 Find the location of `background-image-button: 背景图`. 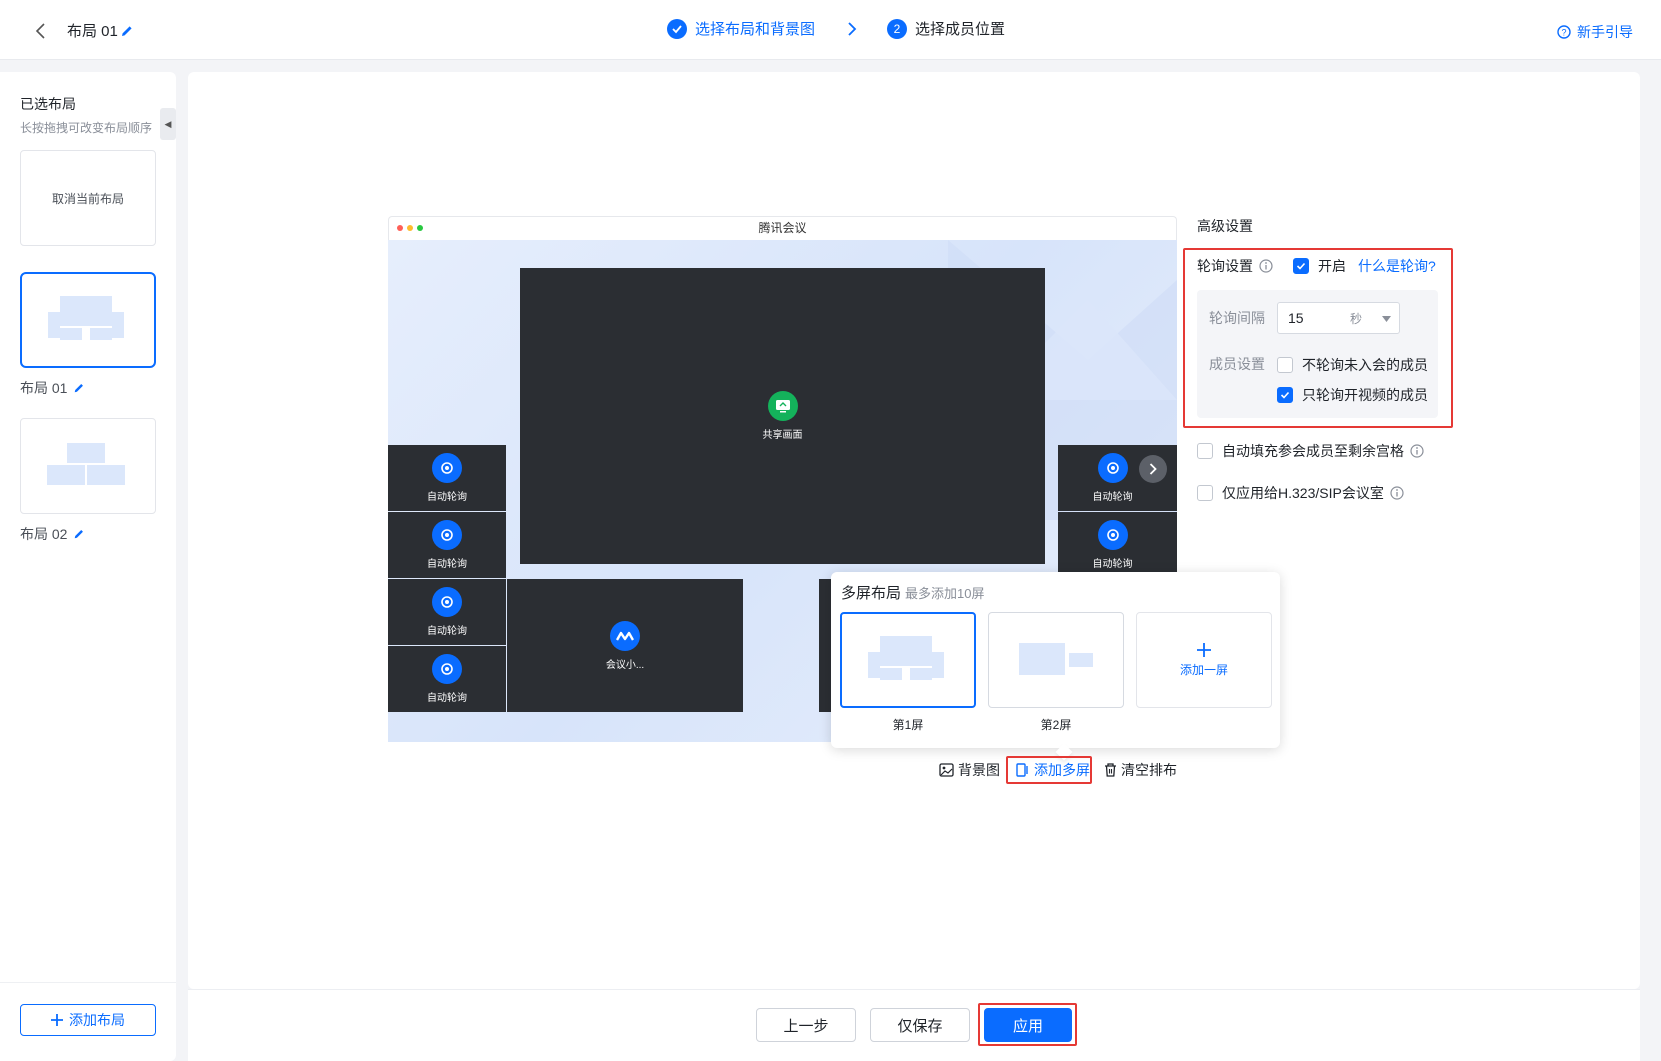

background-image-button: 背景图 is located at coordinates (969, 770).